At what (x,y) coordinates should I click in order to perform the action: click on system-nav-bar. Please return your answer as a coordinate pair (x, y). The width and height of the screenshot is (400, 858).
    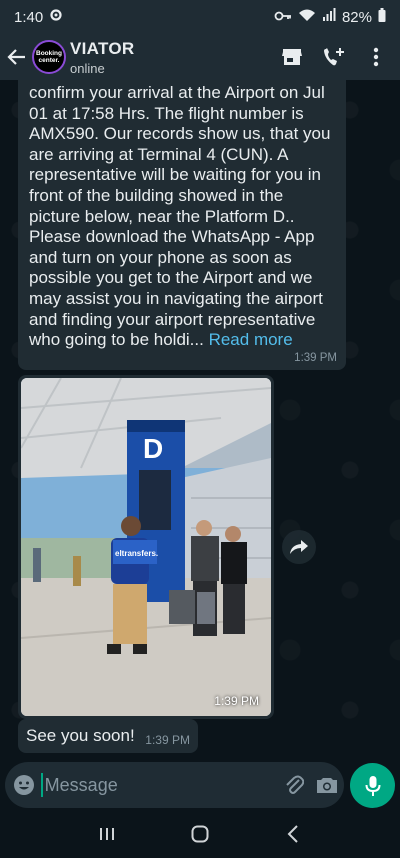
    Looking at the image, I should click on (200, 834).